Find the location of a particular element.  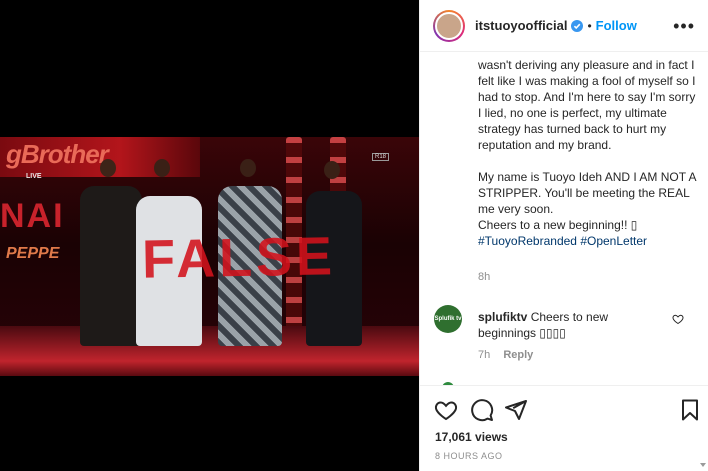

comment-text: splufiktv Cheers to new beginnings ▯▯▯▯ is located at coordinates (573, 325).